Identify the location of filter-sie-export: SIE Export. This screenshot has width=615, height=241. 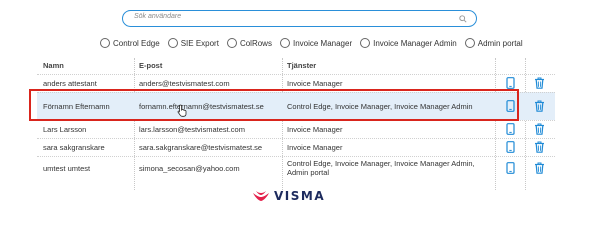
(193, 43).